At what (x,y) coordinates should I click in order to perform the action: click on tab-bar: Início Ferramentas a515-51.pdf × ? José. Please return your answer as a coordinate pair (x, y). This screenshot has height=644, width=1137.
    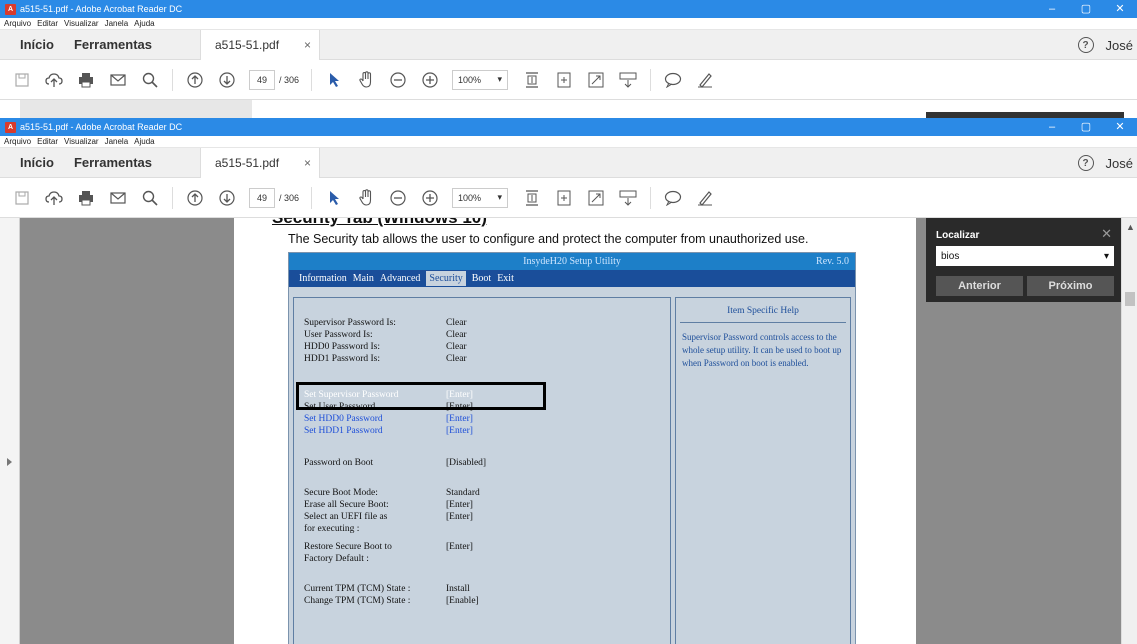
    Looking at the image, I should click on (568, 162).